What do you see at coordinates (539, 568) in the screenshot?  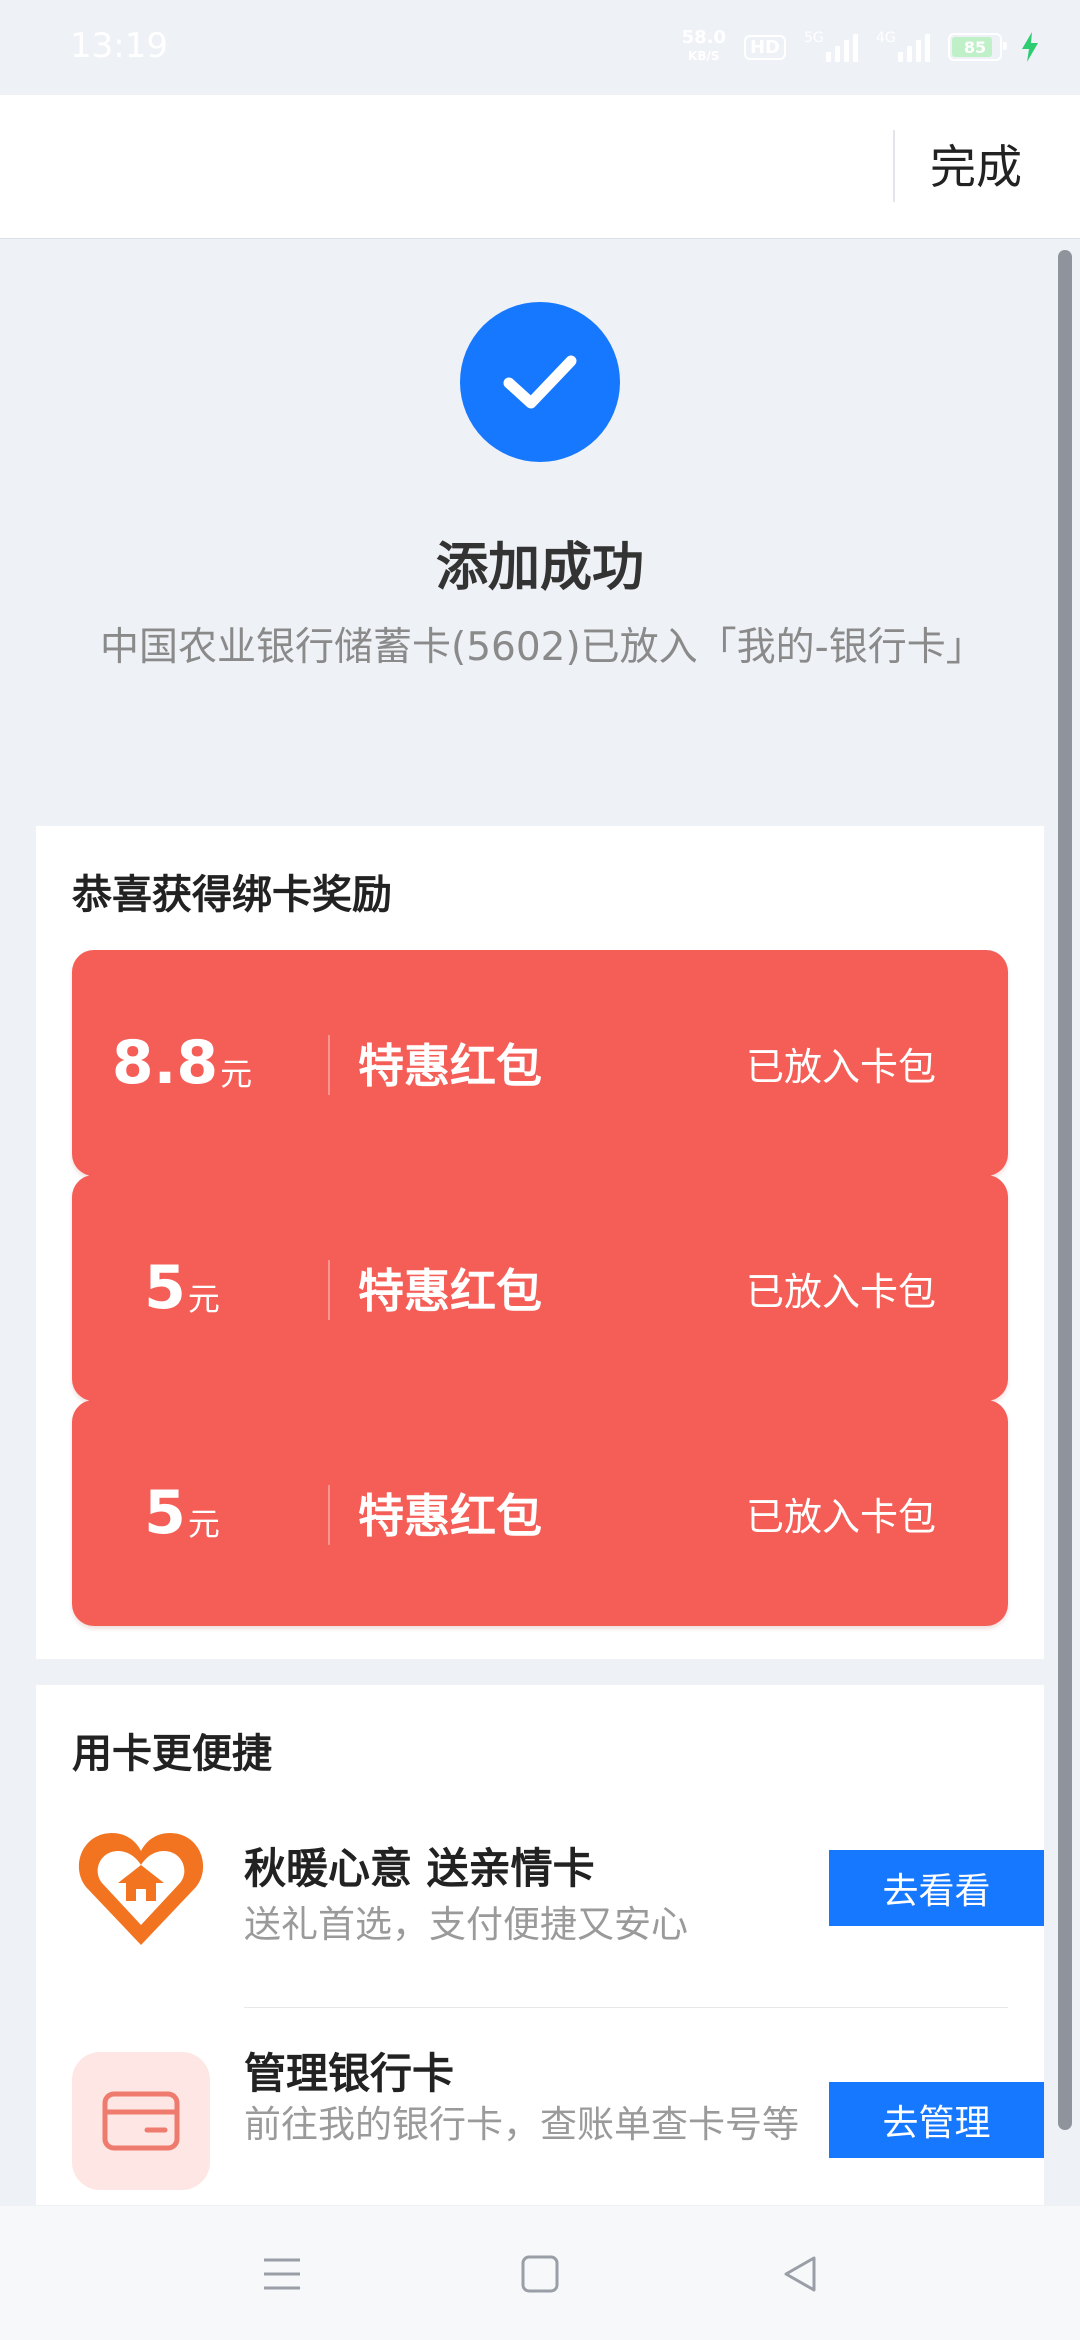 I see `success-title: 添加成功` at bounding box center [539, 568].